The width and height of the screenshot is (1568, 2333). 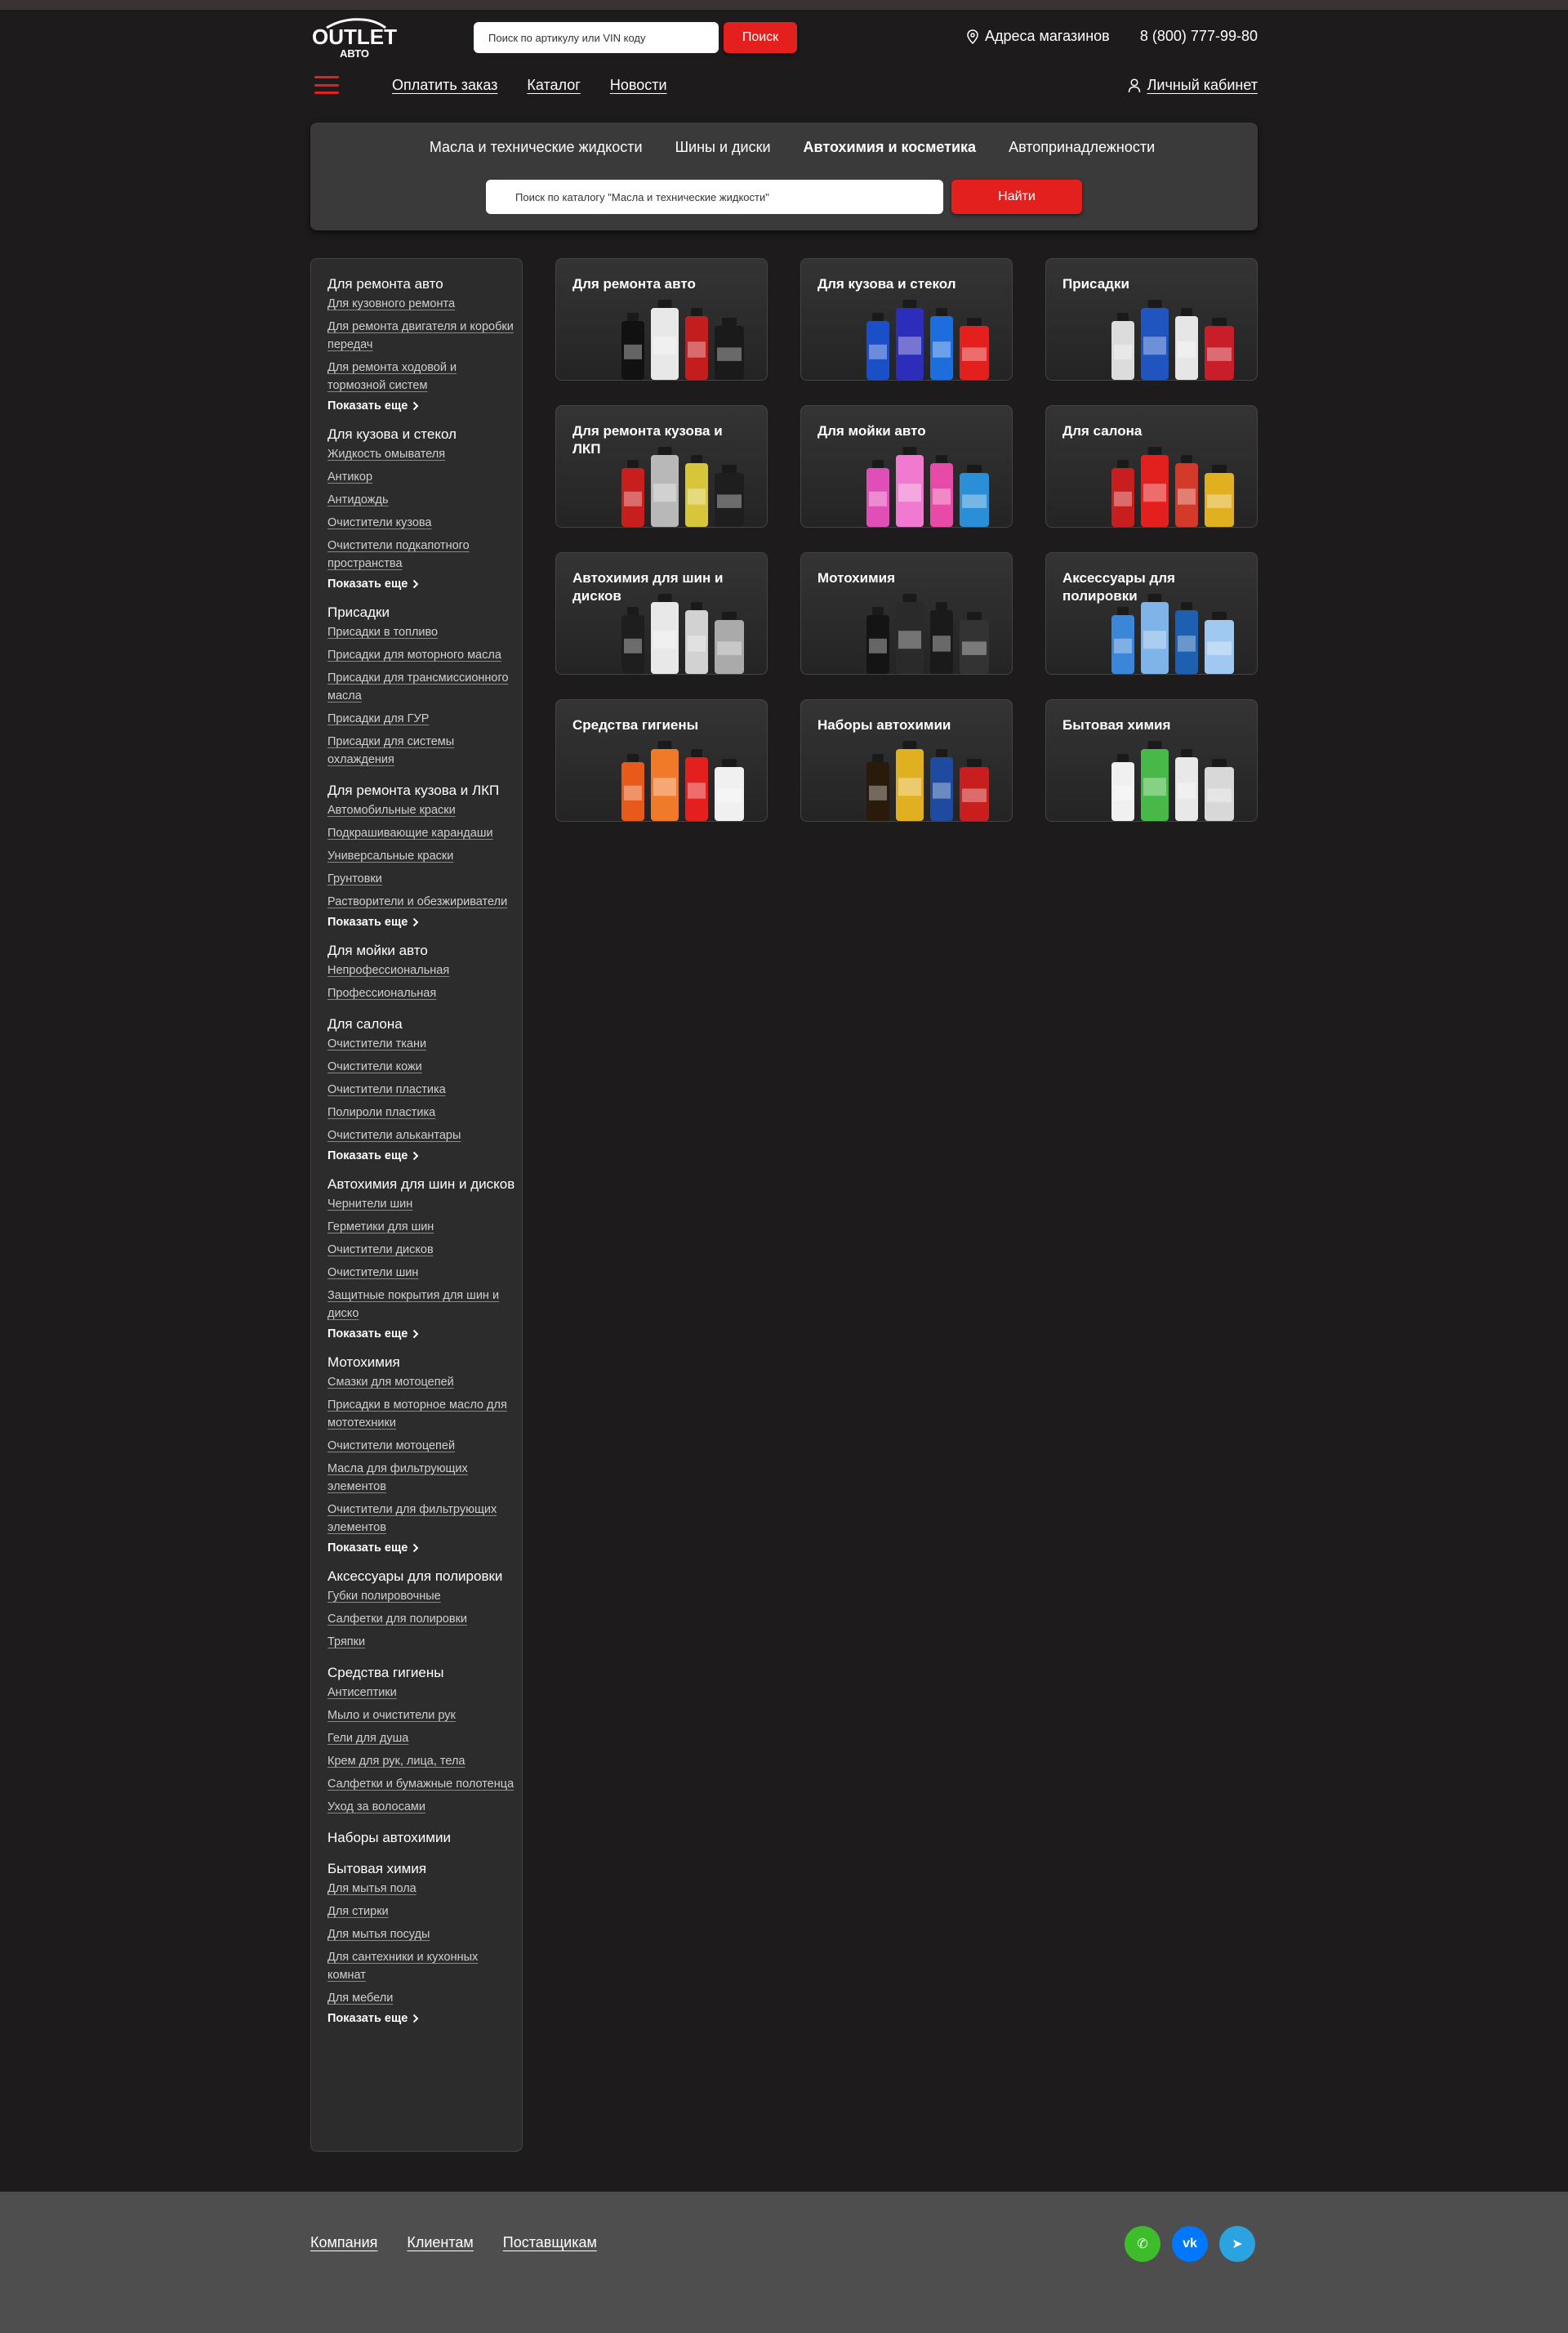 I want to click on personal-cabinet-link: Личный кабинет, so click(x=1193, y=86).